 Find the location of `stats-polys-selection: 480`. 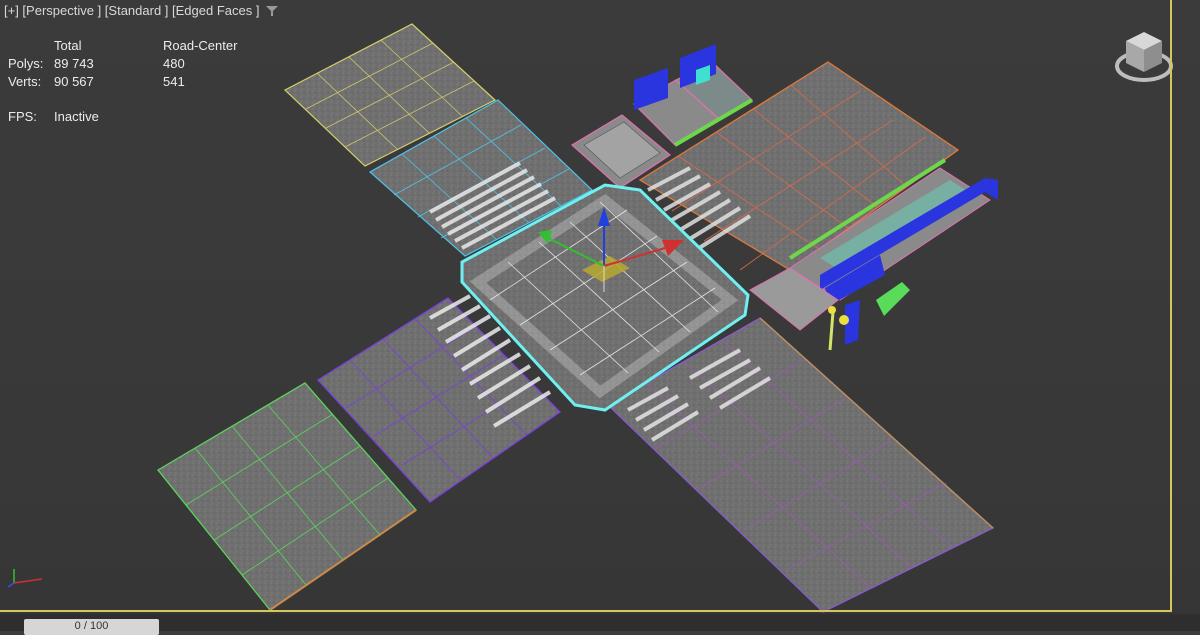

stats-polys-selection: 480 is located at coordinates (174, 63).